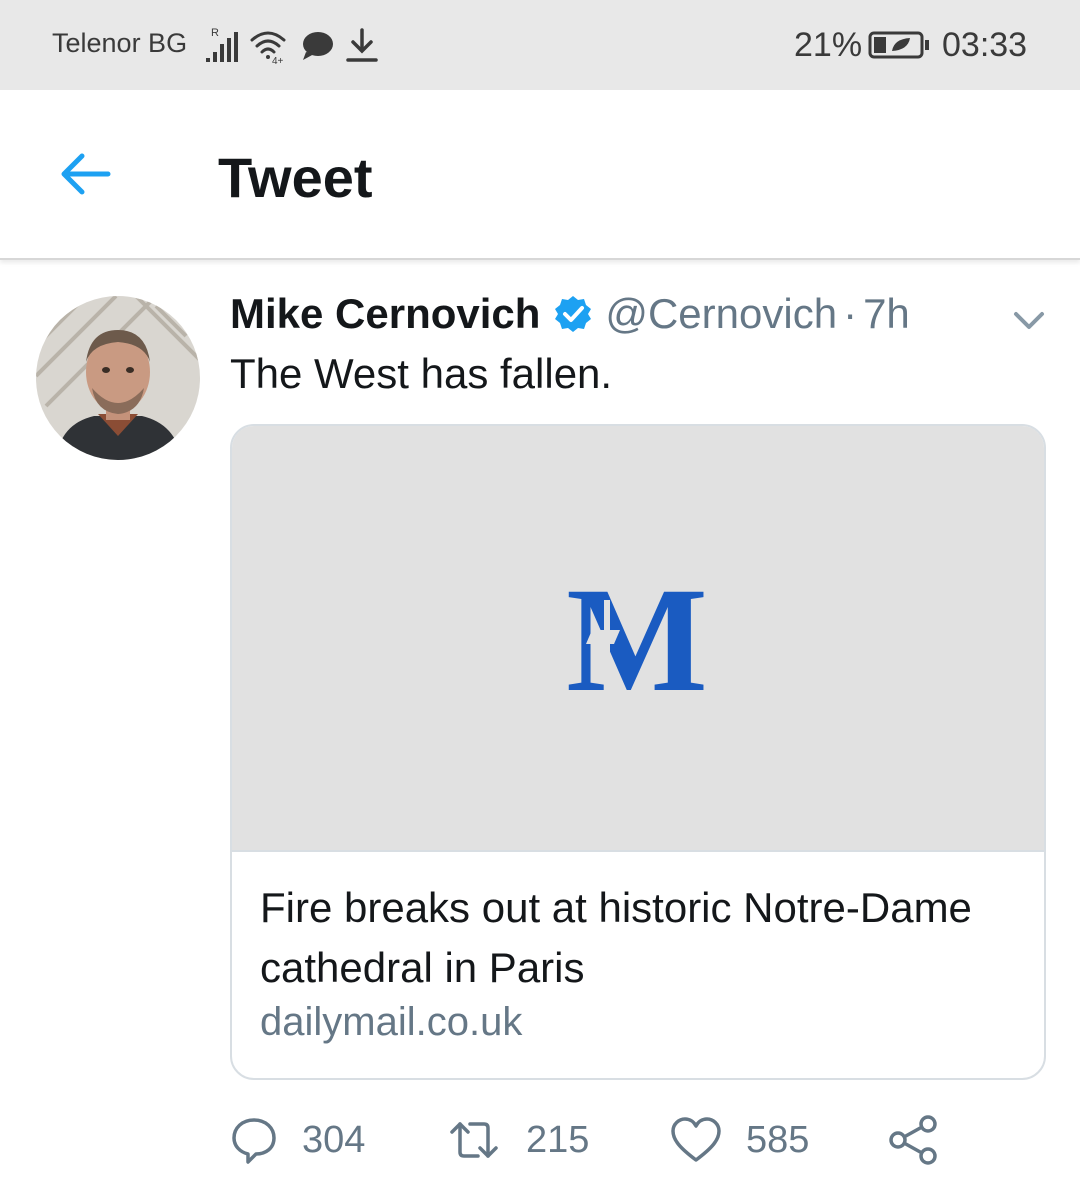 This screenshot has width=1080, height=1194. I want to click on like-button: 585, so click(739, 1140).